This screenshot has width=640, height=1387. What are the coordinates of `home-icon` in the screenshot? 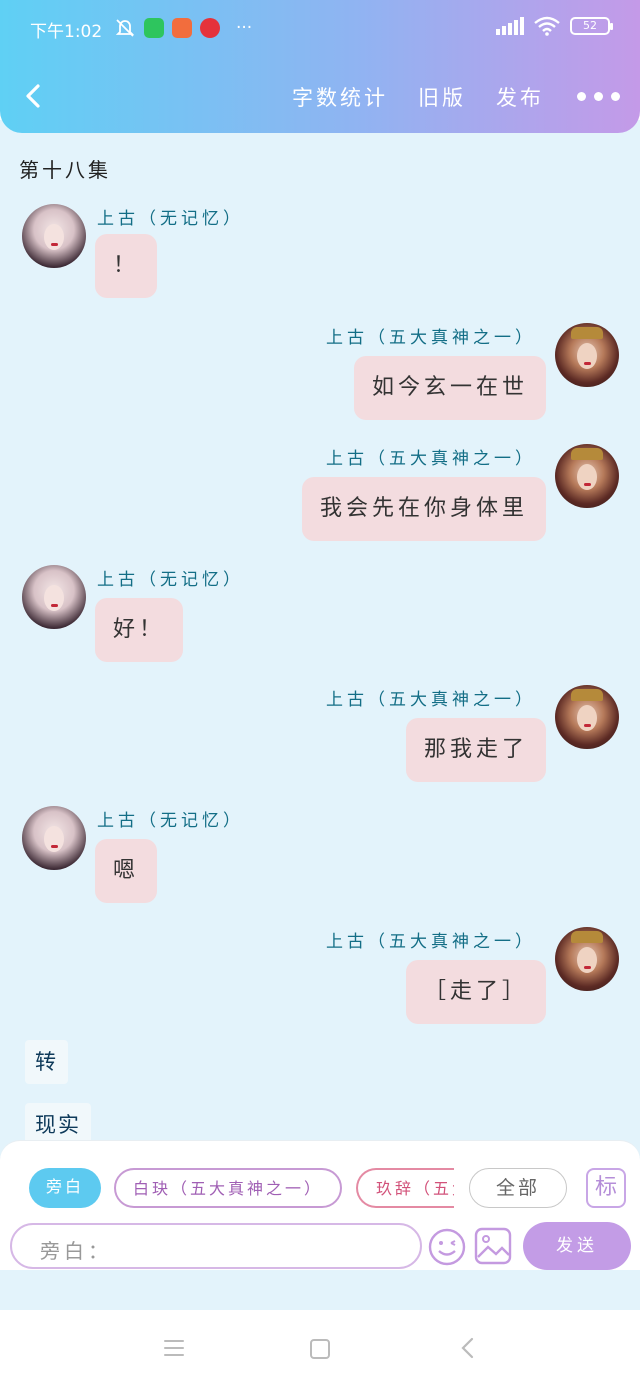 It's located at (320, 1349).